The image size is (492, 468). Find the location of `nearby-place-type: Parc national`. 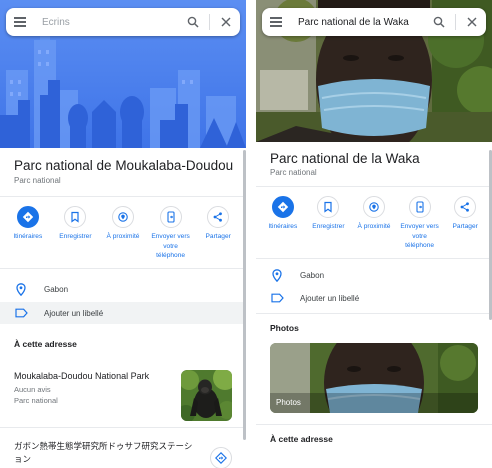

nearby-place-type: Parc national is located at coordinates (36, 400).